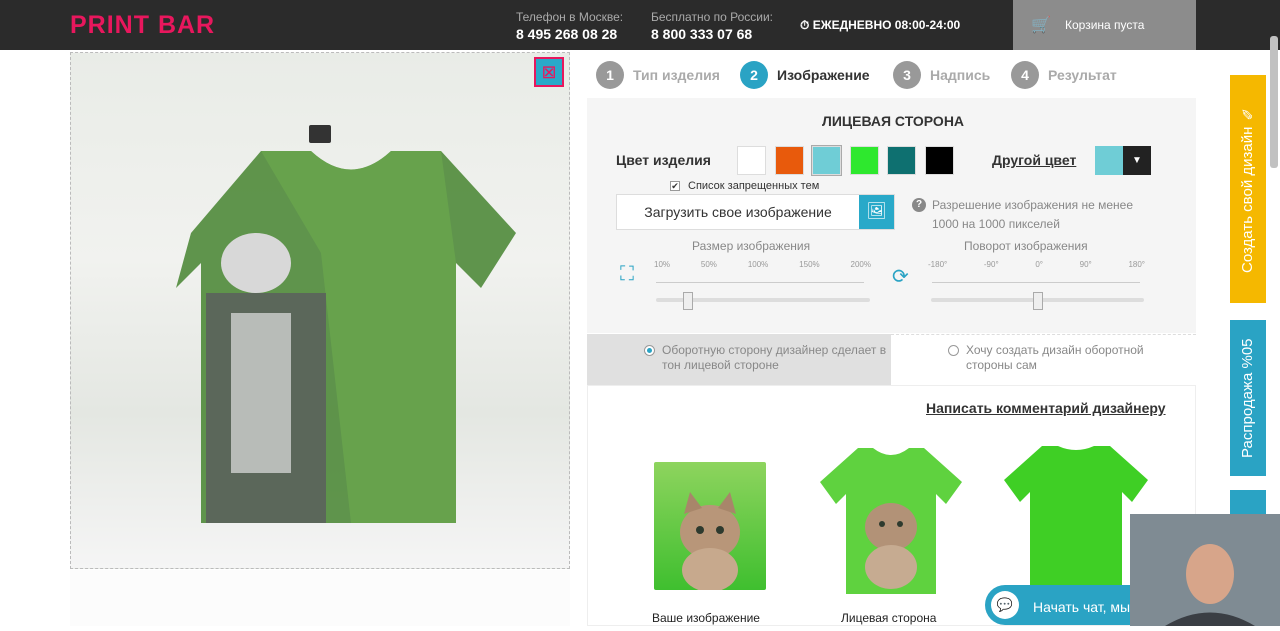 Image resolution: width=1280 pixels, height=631 pixels. Describe the element at coordinates (662, 264) in the screenshot. I see `tick: 10%` at that location.